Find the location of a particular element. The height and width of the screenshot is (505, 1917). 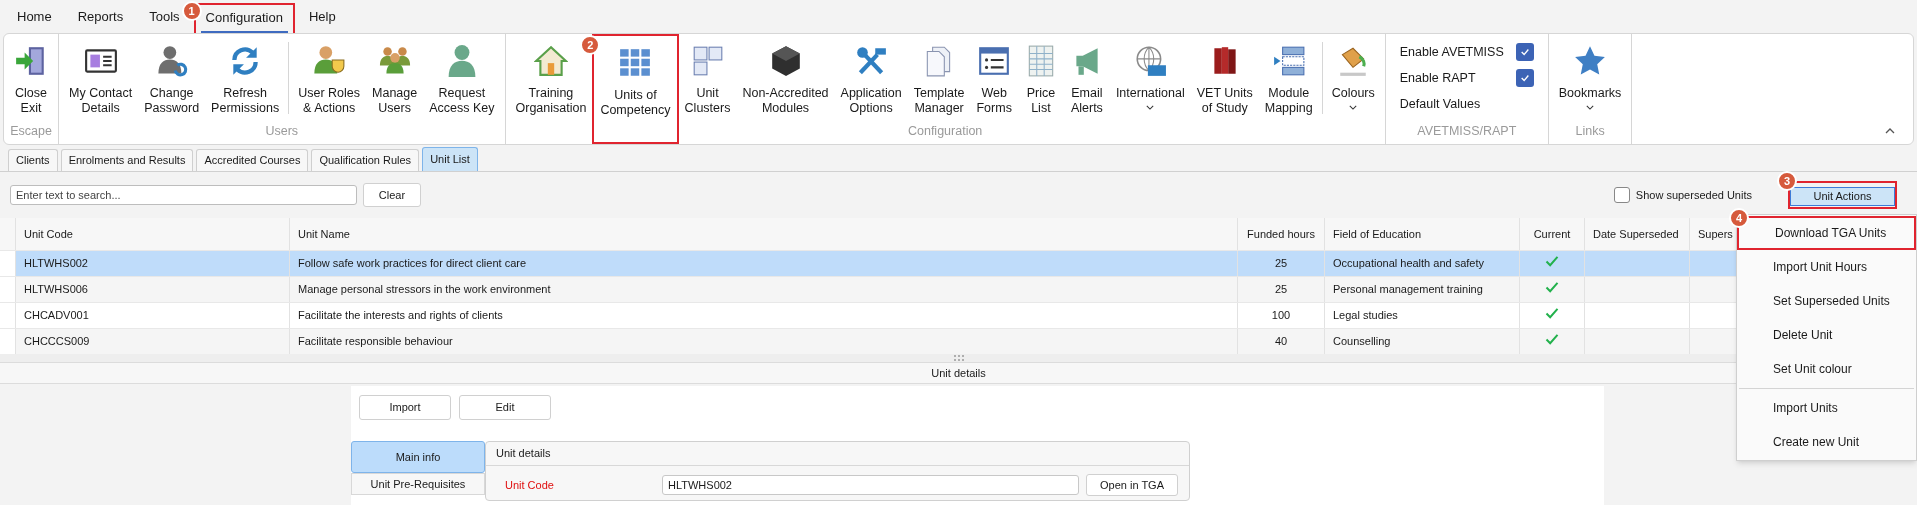

tab: Unit List is located at coordinates (450, 159).